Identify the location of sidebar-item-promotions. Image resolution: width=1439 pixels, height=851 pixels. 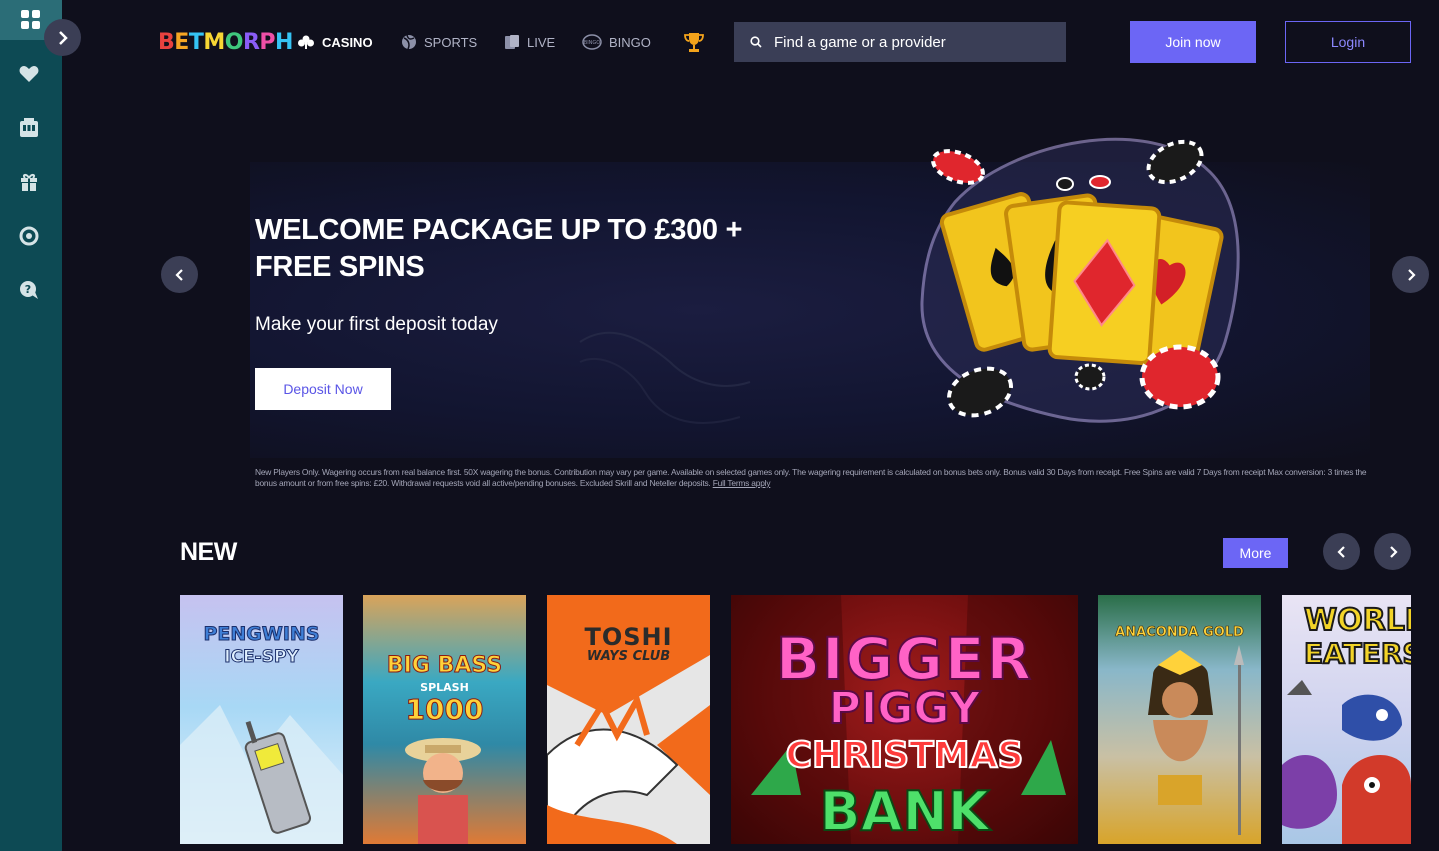
(29, 182).